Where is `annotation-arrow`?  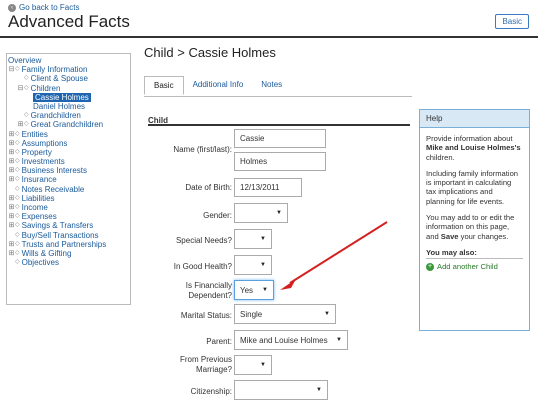 annotation-arrow is located at coordinates (334, 255).